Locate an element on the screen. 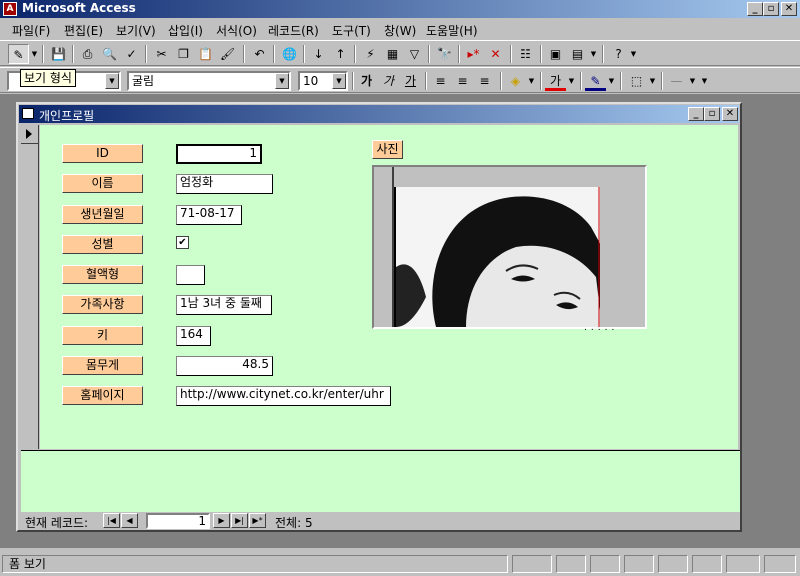 Image resolution: width=800 pixels, height=576 pixels. font-color-icon: 가 is located at coordinates (555, 81).